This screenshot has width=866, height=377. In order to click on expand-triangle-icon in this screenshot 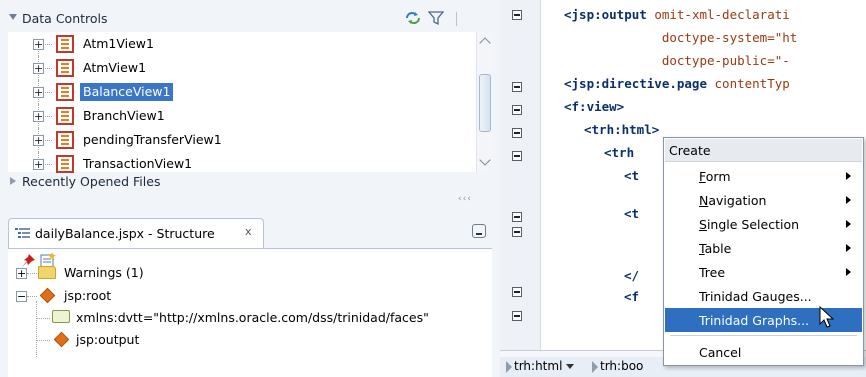, I will do `click(13, 181)`.